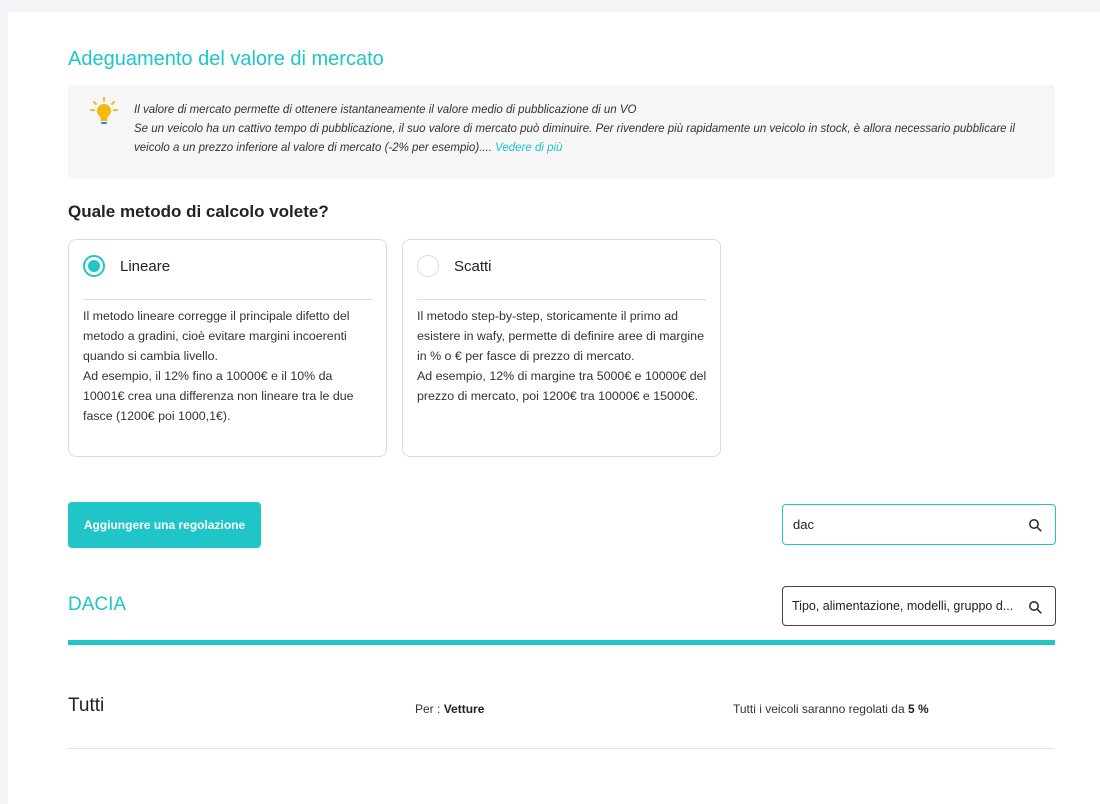 Image resolution: width=1100 pixels, height=804 pixels. I want to click on brand-underline, so click(561, 642).